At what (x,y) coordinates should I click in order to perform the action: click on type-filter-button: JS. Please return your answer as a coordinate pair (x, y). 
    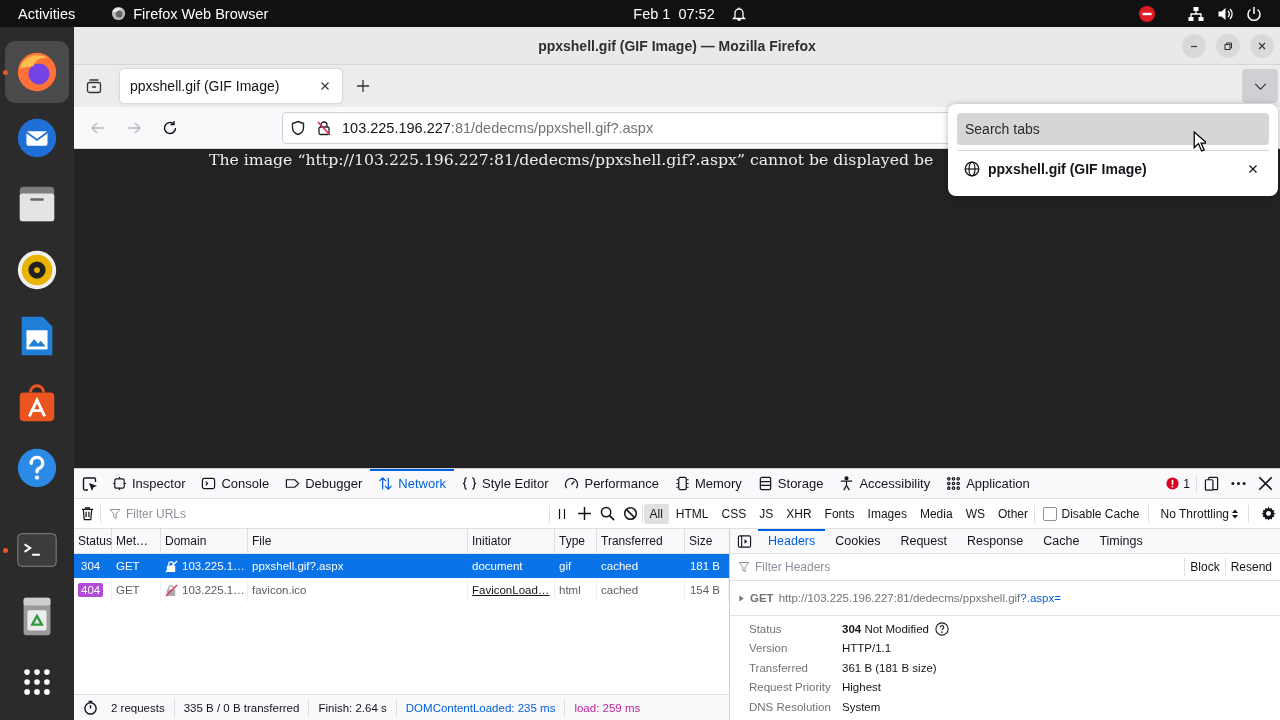
    Looking at the image, I should click on (766, 513).